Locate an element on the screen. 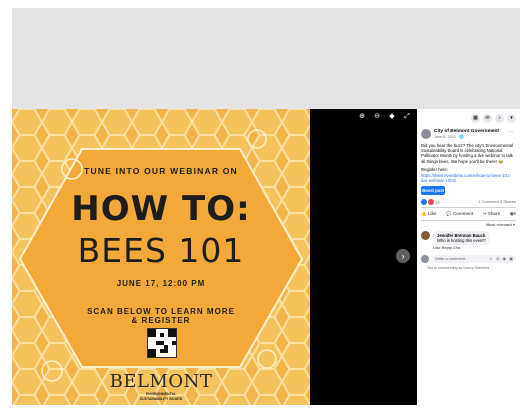  poster-date: JUNE 17, 12:00 PM is located at coordinates (161, 283).